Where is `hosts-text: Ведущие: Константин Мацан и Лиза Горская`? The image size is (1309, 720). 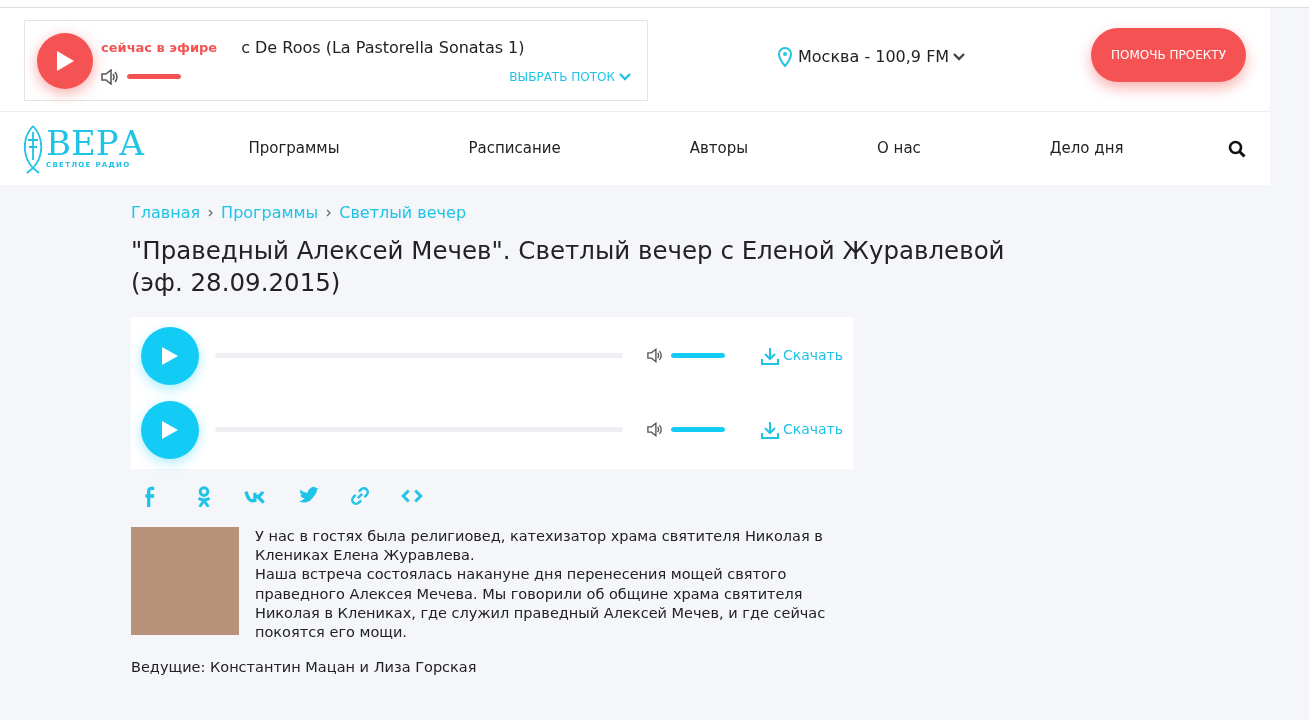 hosts-text: Ведущие: Константин Мацан и Лиза Горская is located at coordinates (304, 668).